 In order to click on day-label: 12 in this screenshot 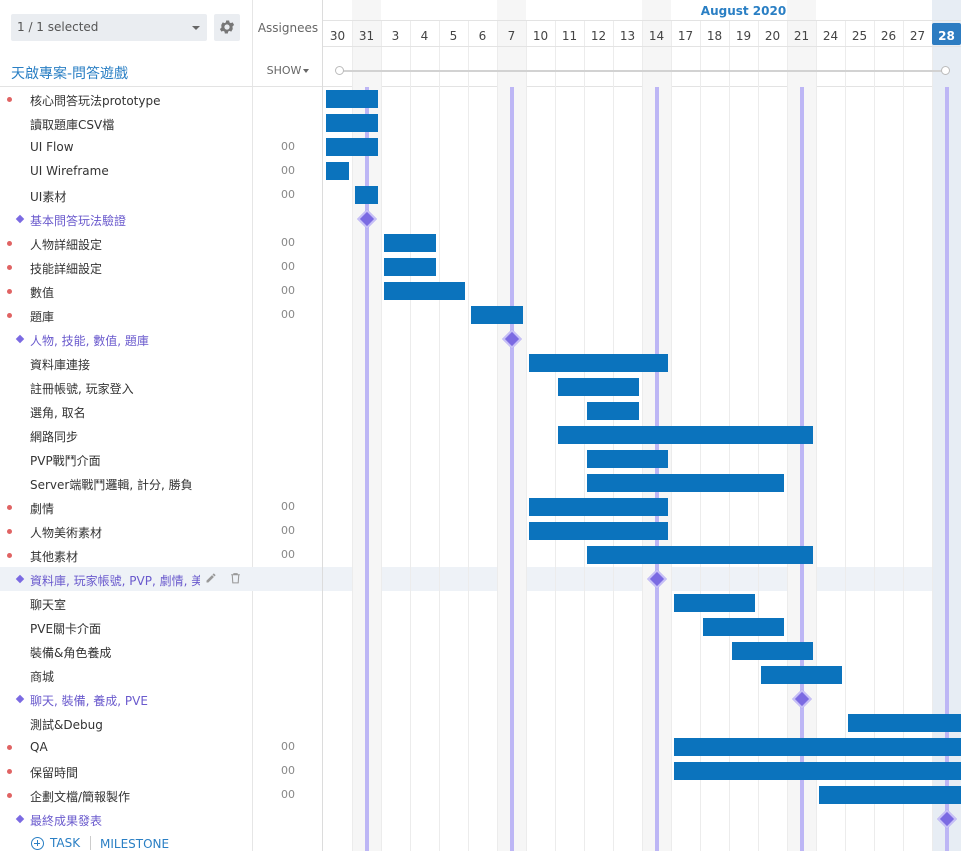, I will do `click(598, 36)`.